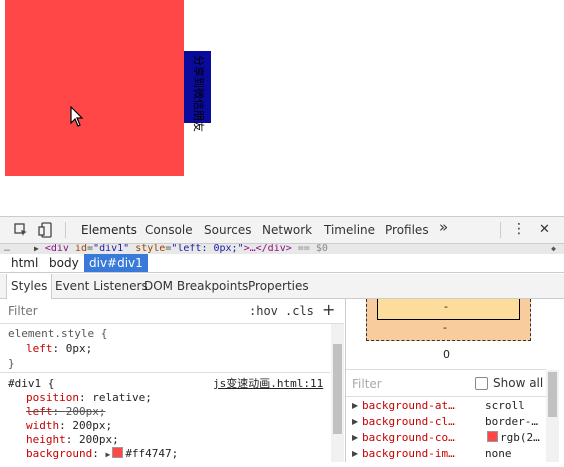  Describe the element at coordinates (169, 230) in the screenshot. I see `tab-console: Console` at that location.